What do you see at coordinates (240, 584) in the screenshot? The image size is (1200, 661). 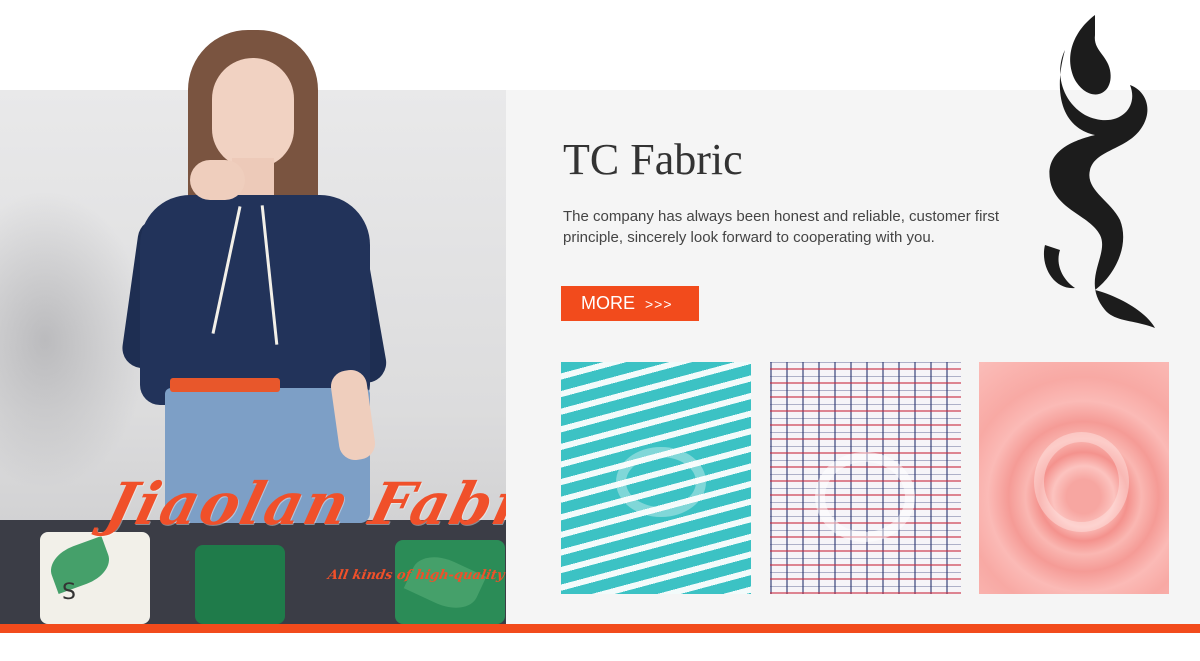 I see `pillow` at bounding box center [240, 584].